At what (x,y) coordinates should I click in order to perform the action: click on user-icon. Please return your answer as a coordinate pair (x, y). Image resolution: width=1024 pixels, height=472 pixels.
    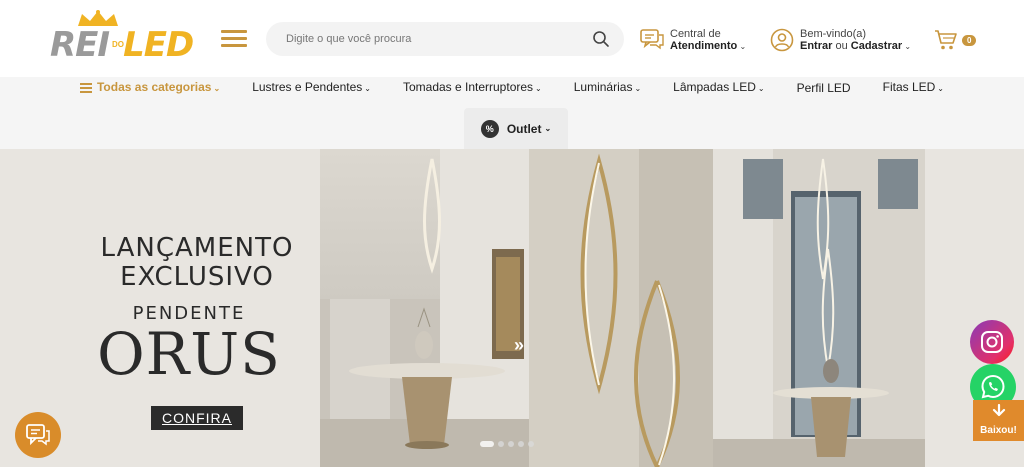
    Looking at the image, I should click on (782, 40).